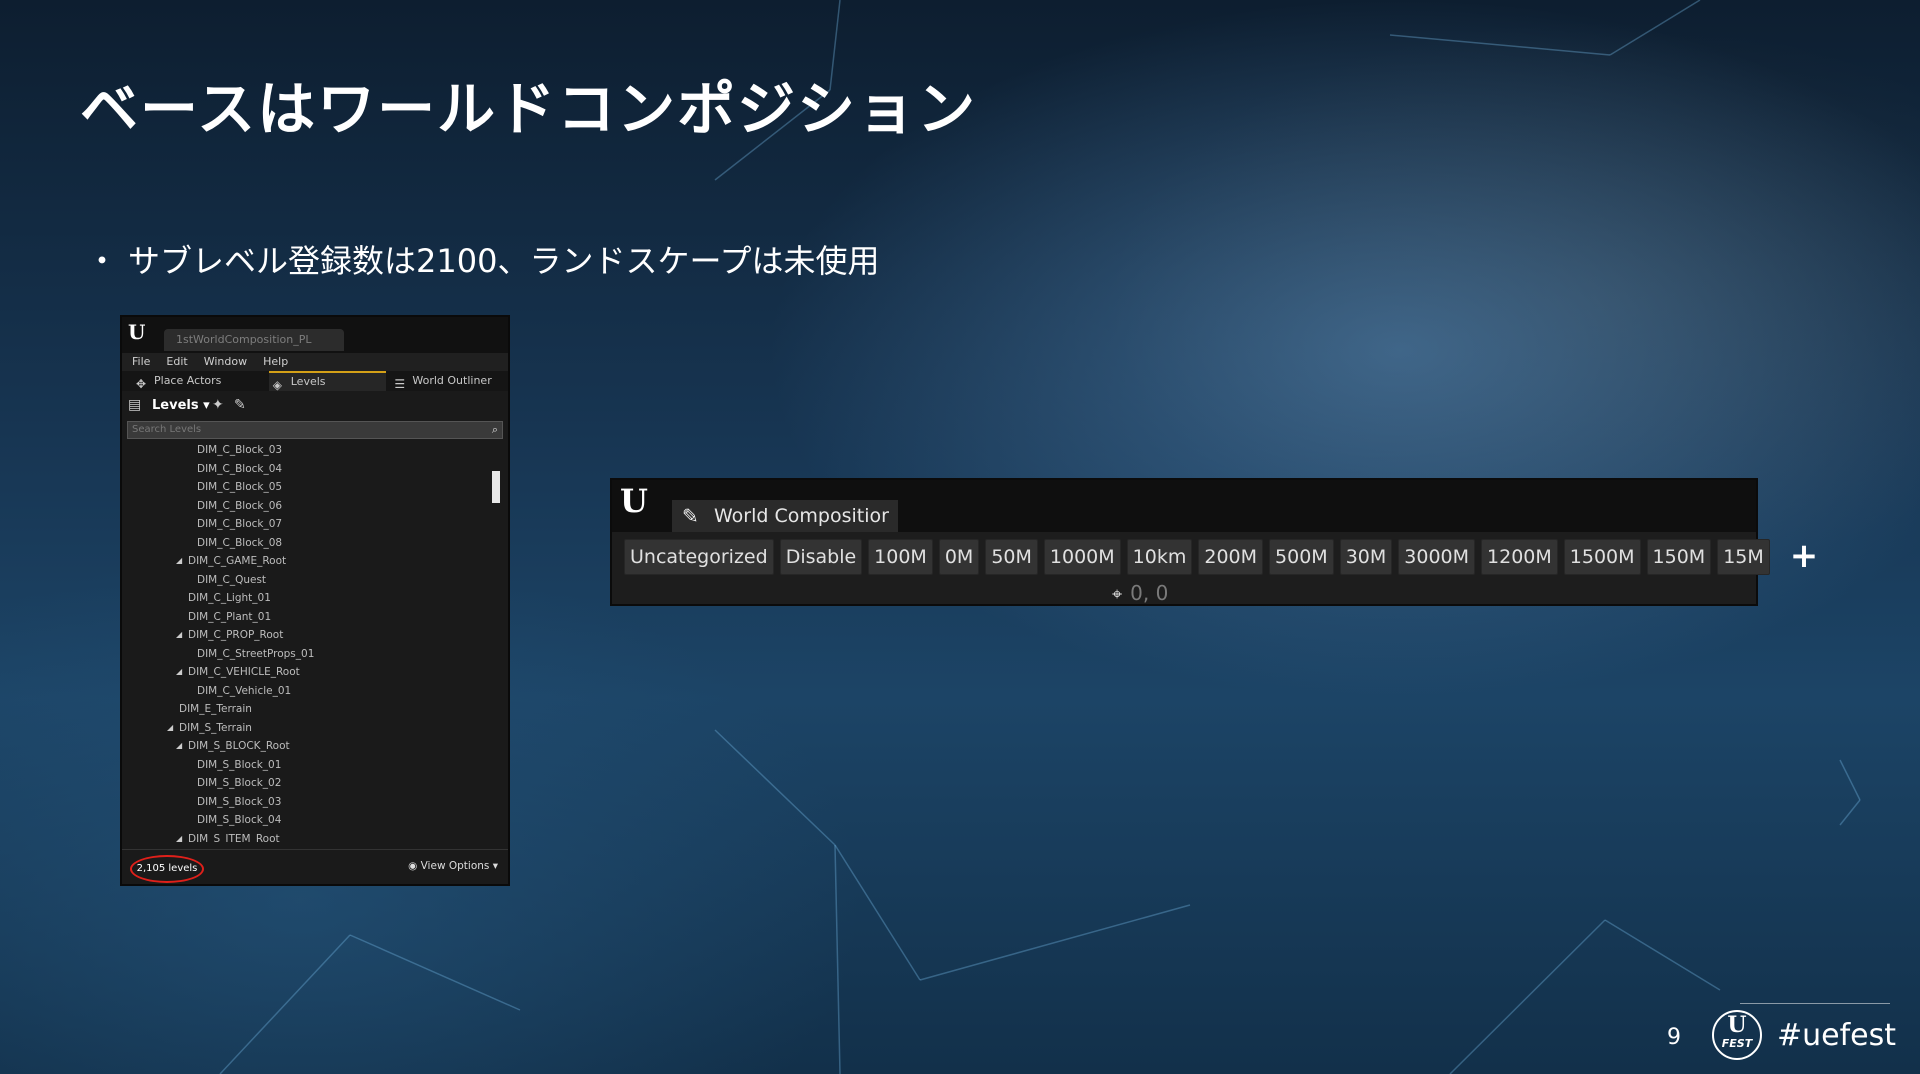  I want to click on level-row: DIM_E_Terrain, so click(312, 709).